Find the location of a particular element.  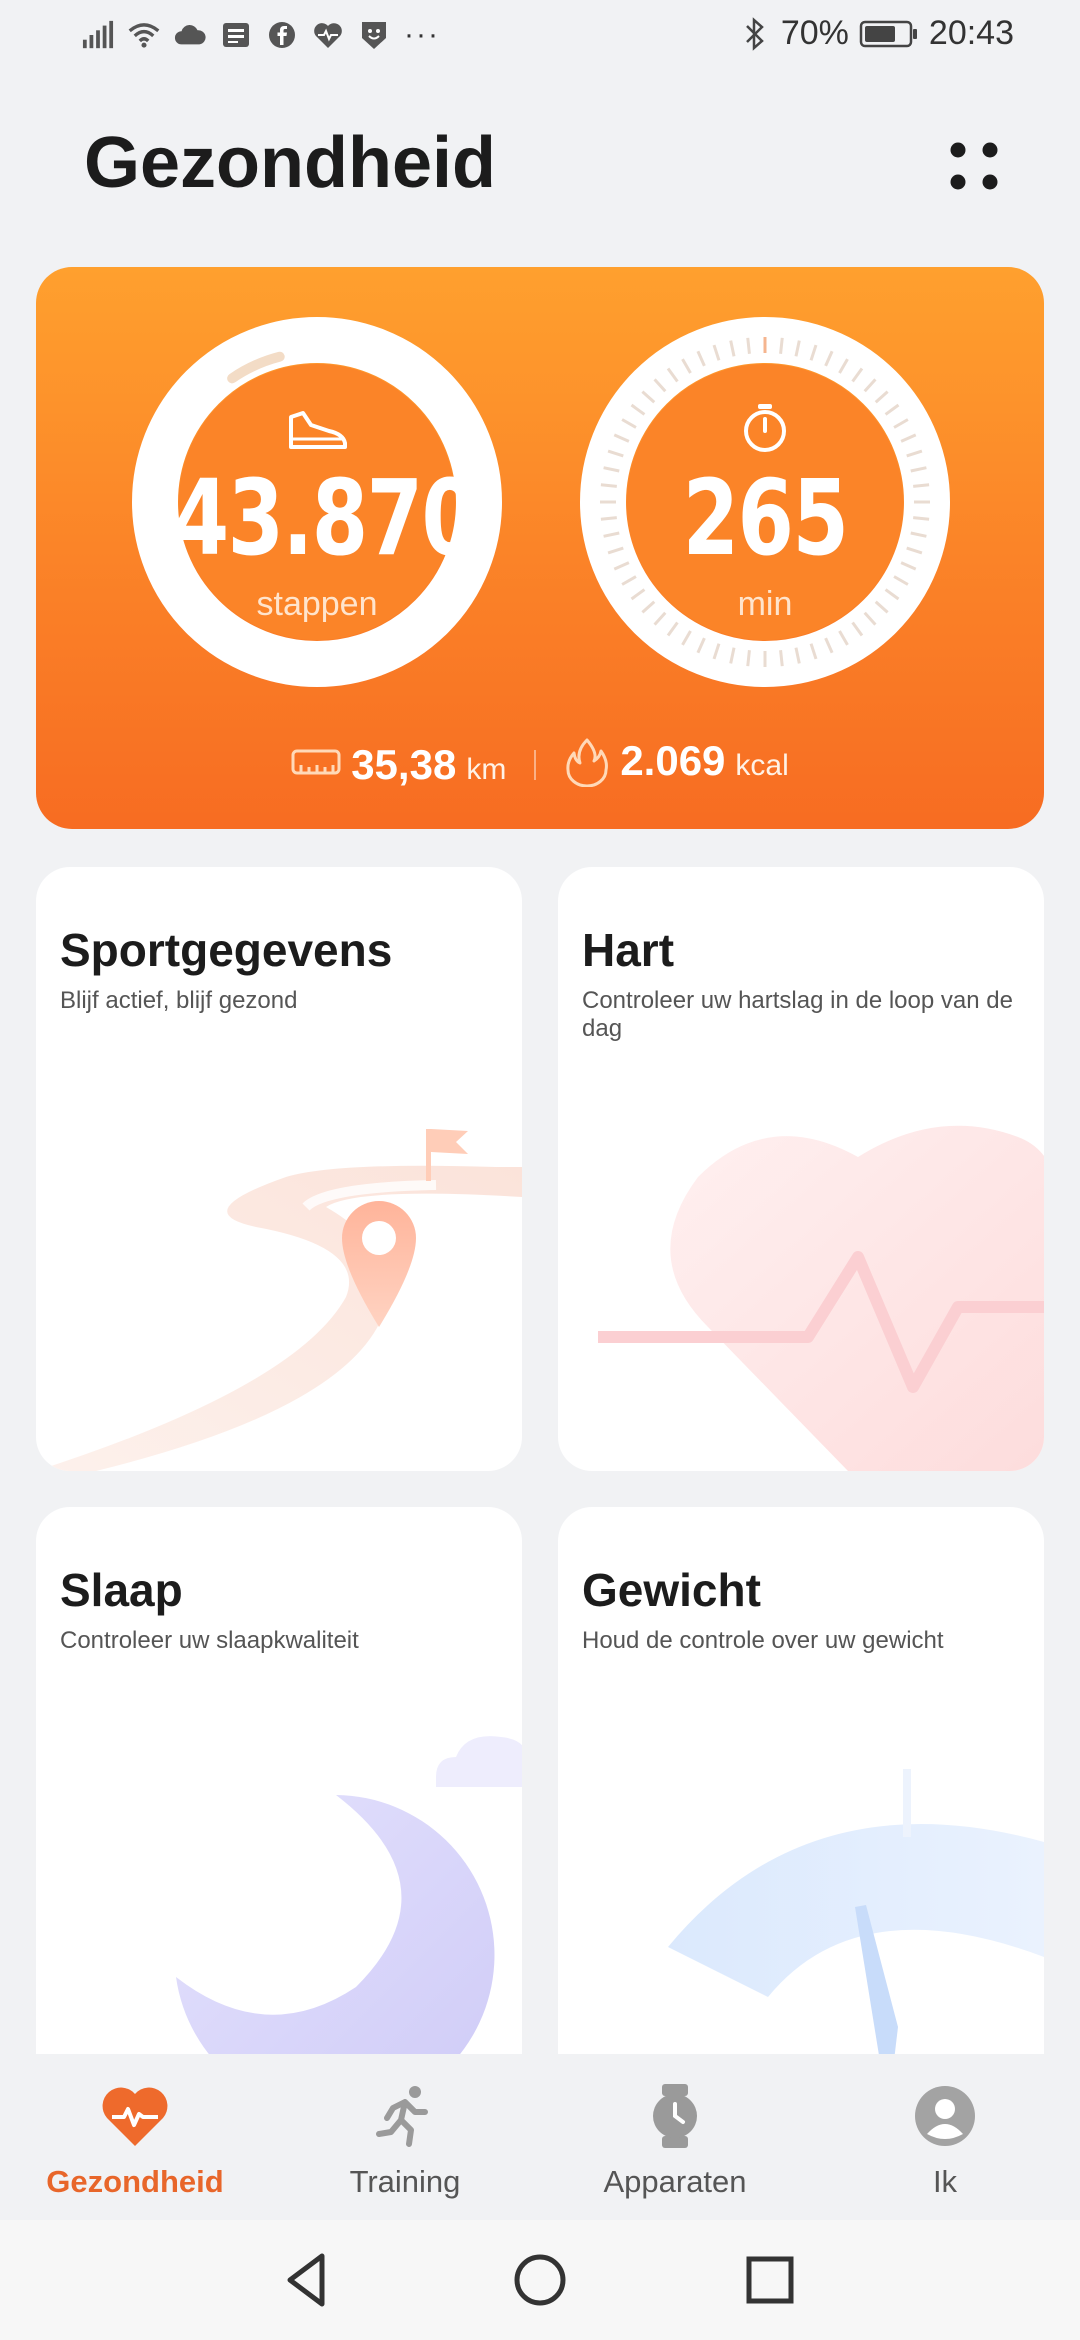

distance-stat: 35,38 km is located at coordinates (398, 765).